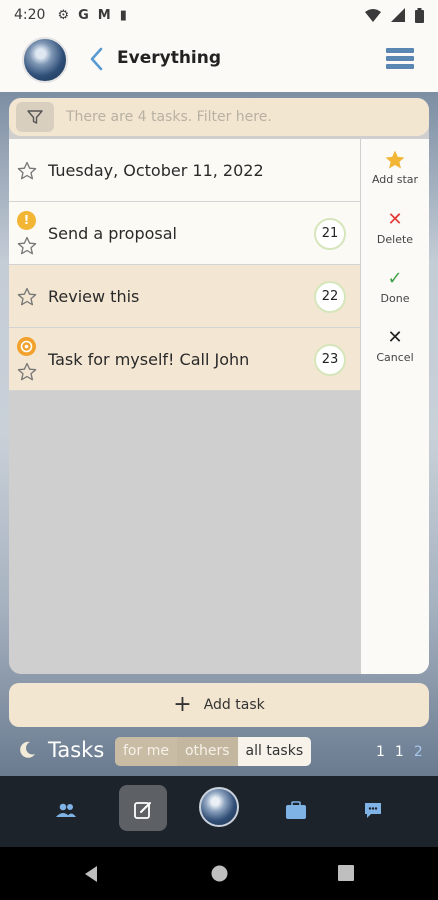 The width and height of the screenshot is (438, 900). I want to click on add-task-label: Add task, so click(234, 705).